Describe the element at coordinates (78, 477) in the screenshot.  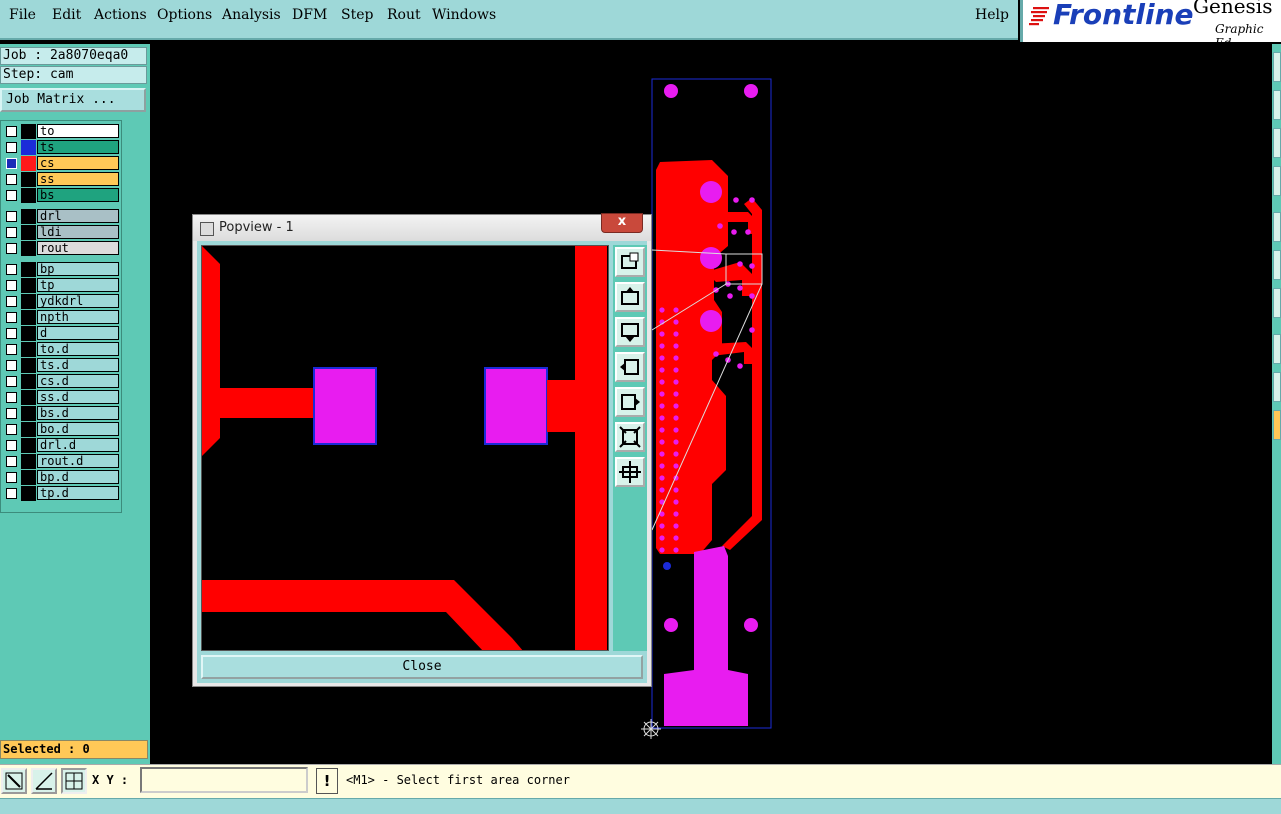
I see `layer-name: bp.d` at that location.